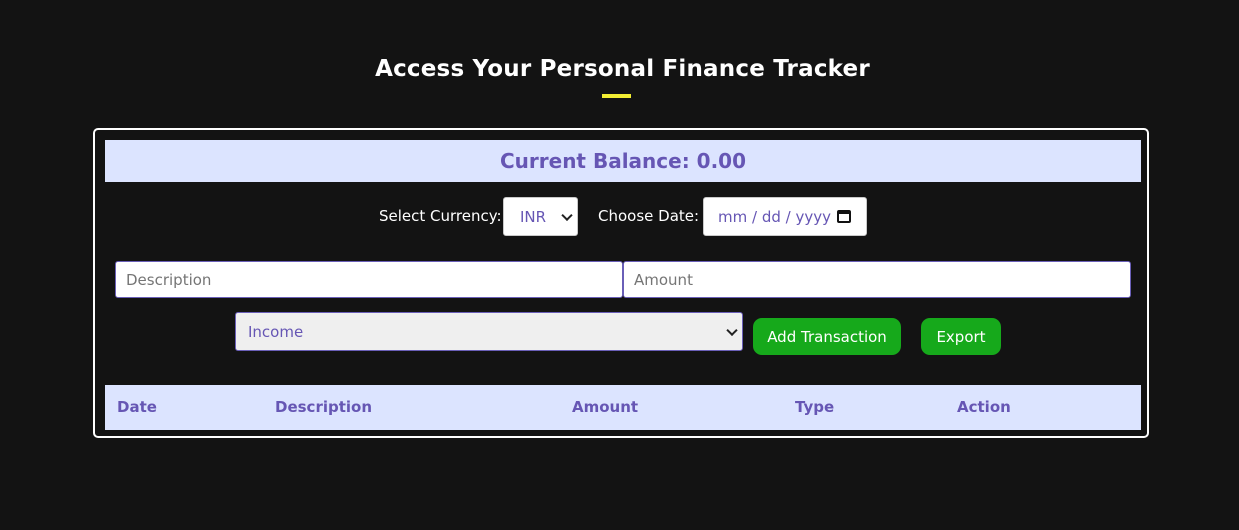  Describe the element at coordinates (369, 279) in the screenshot. I see `description-input: Description` at that location.